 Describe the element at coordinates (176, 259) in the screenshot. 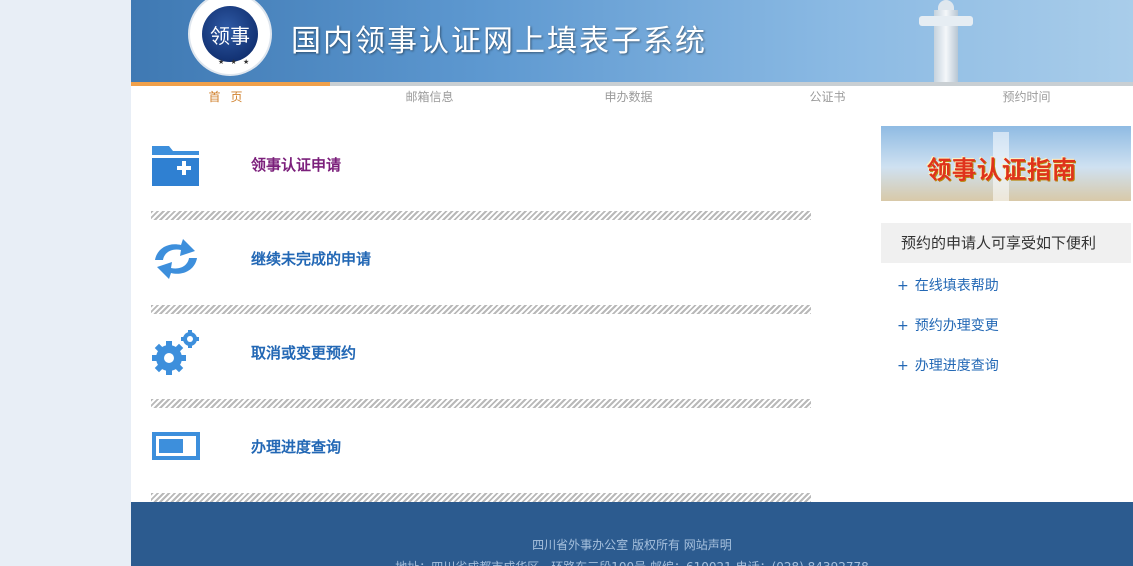

I see `refresh-arrows-icon` at that location.